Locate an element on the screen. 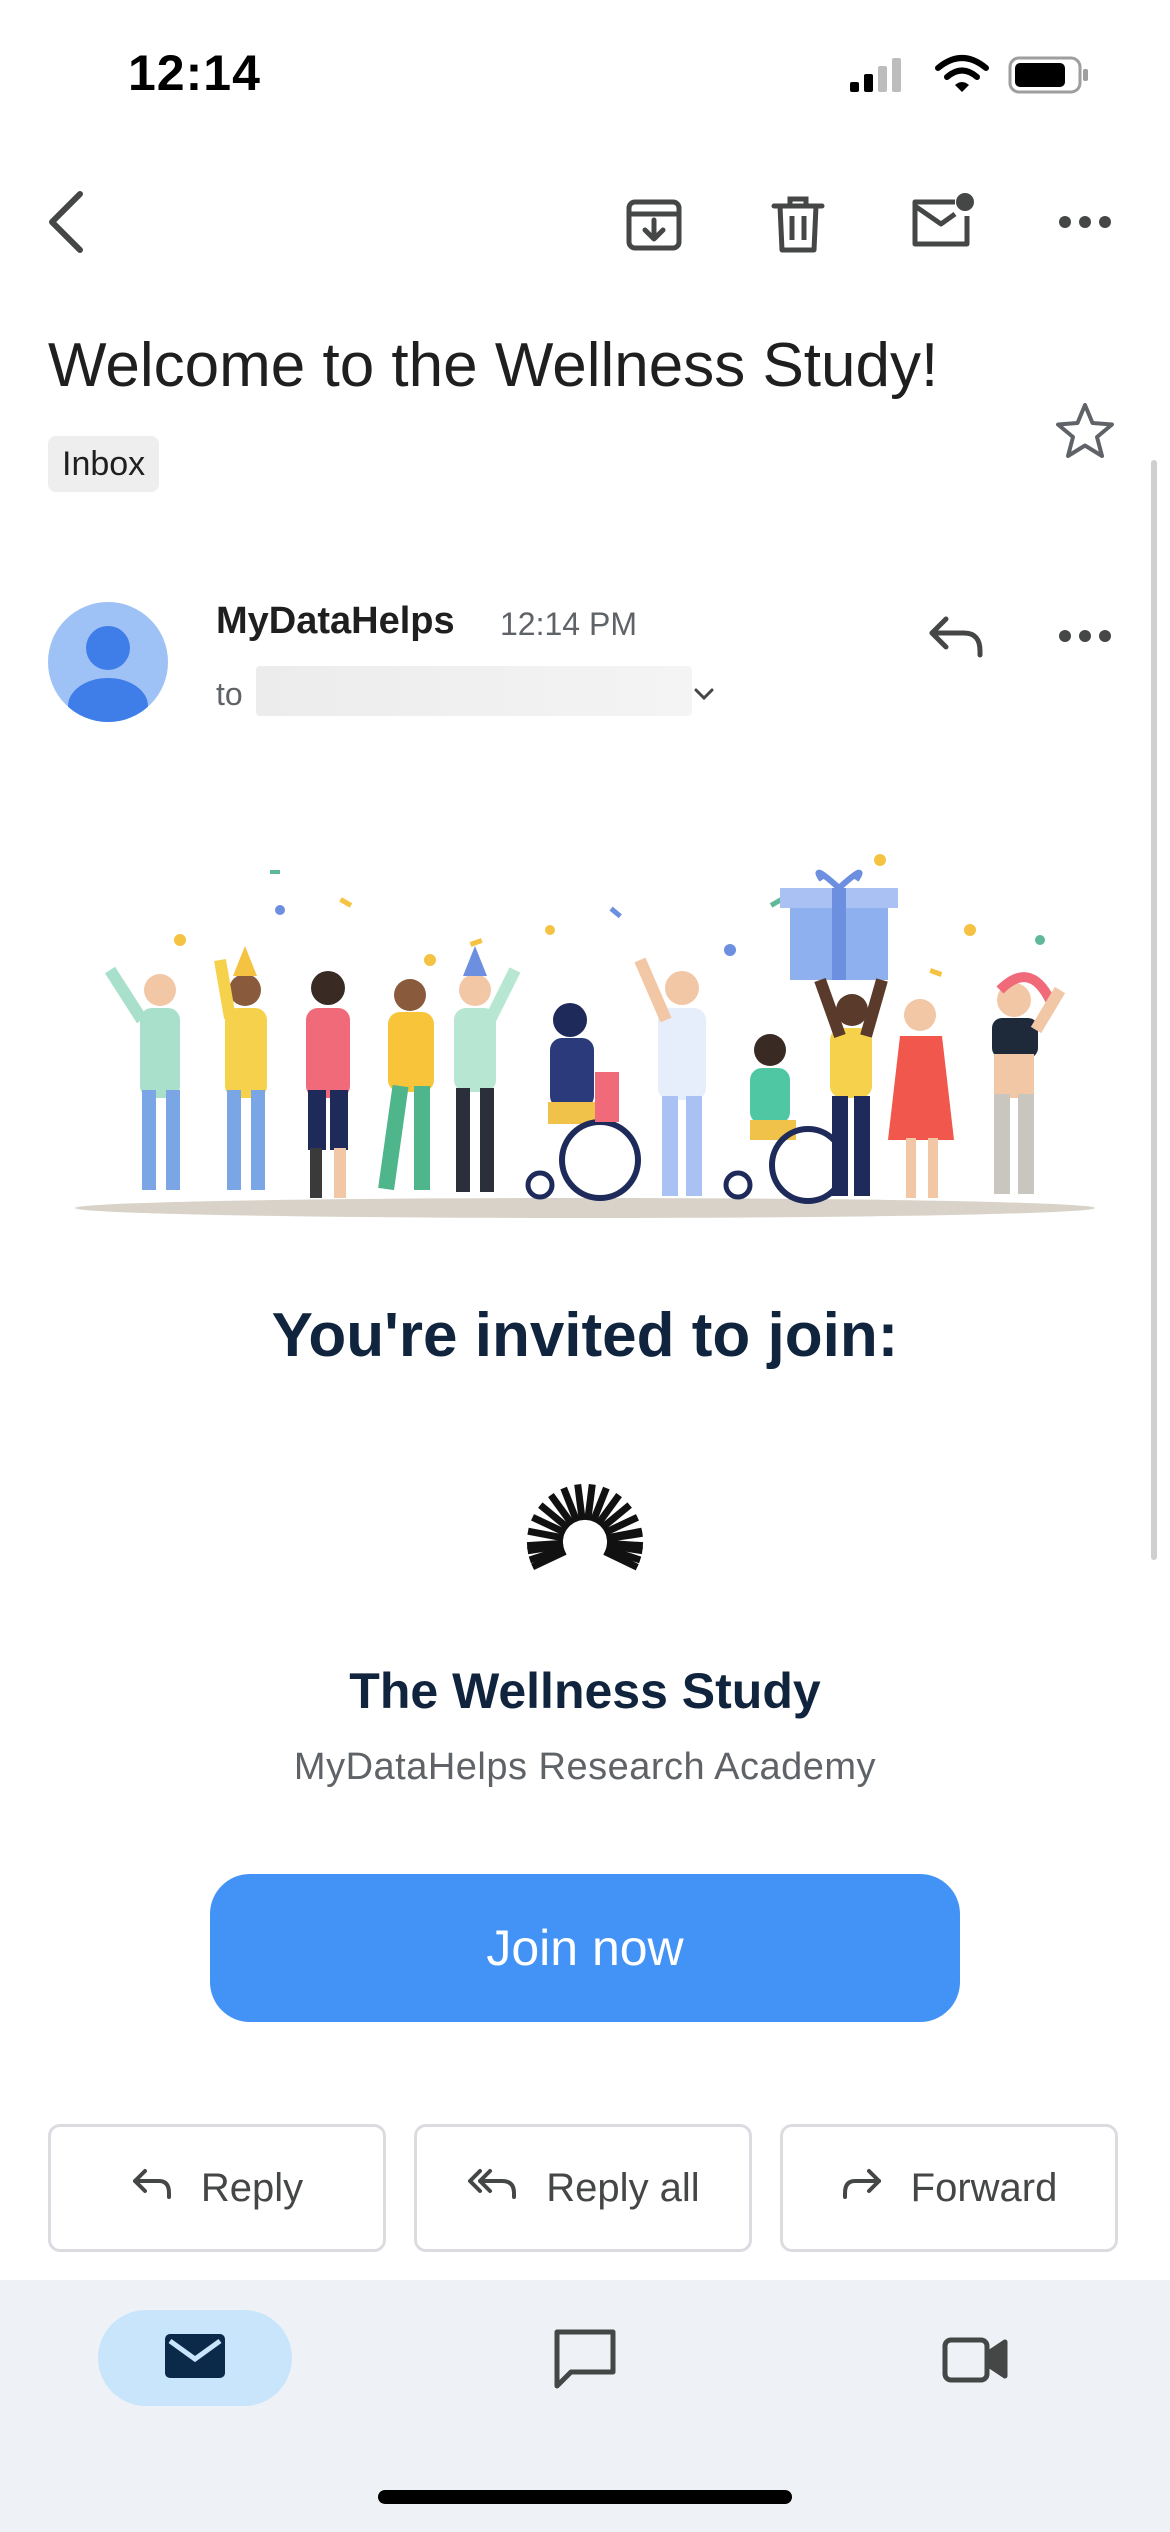 Image resolution: width=1170 pixels, height=2532 pixels. reply-button: Reply is located at coordinates (217, 2188).